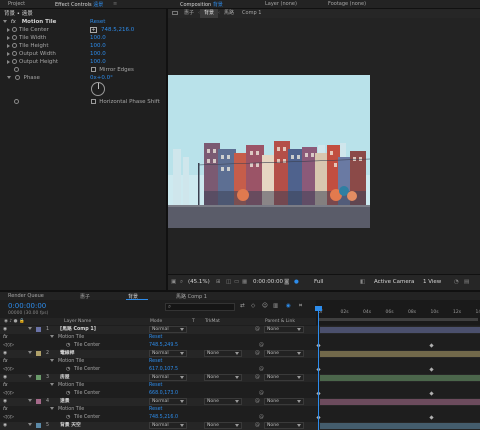 This screenshot has width=480, height=430. What do you see at coordinates (115, 4) in the screenshot?
I see `panel-menu-icon: ≡` at bounding box center [115, 4].